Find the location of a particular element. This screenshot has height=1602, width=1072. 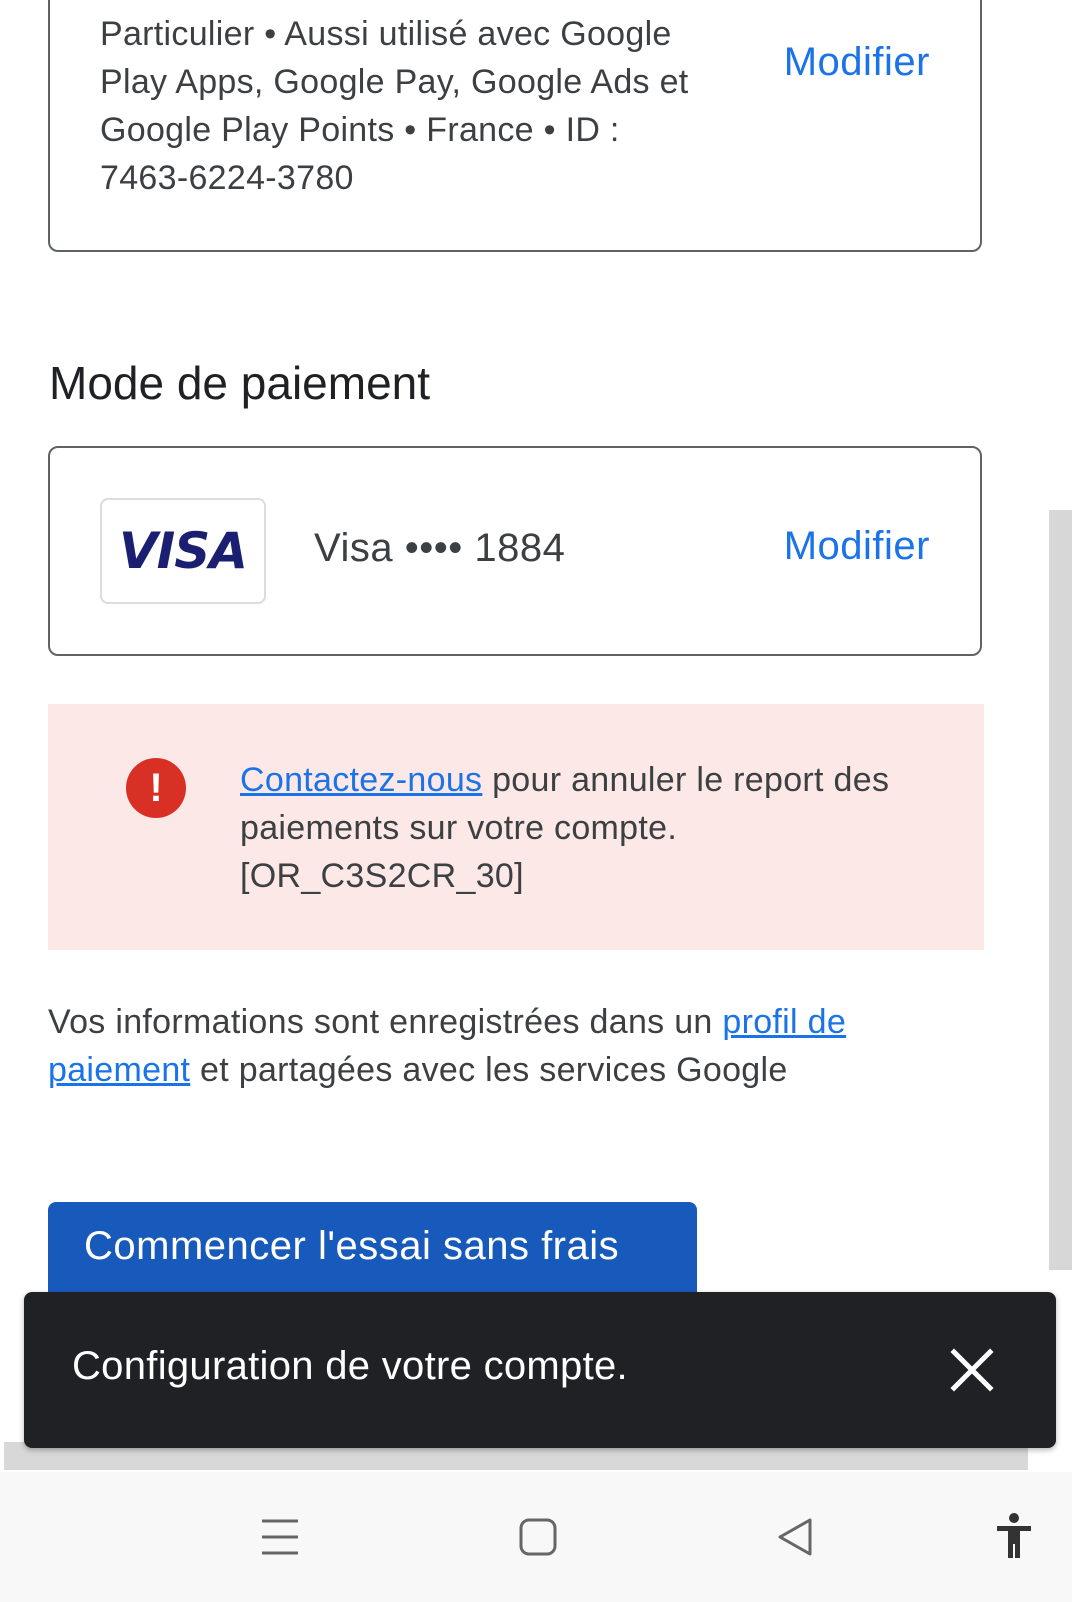

scrollbar is located at coordinates (1060, 890).